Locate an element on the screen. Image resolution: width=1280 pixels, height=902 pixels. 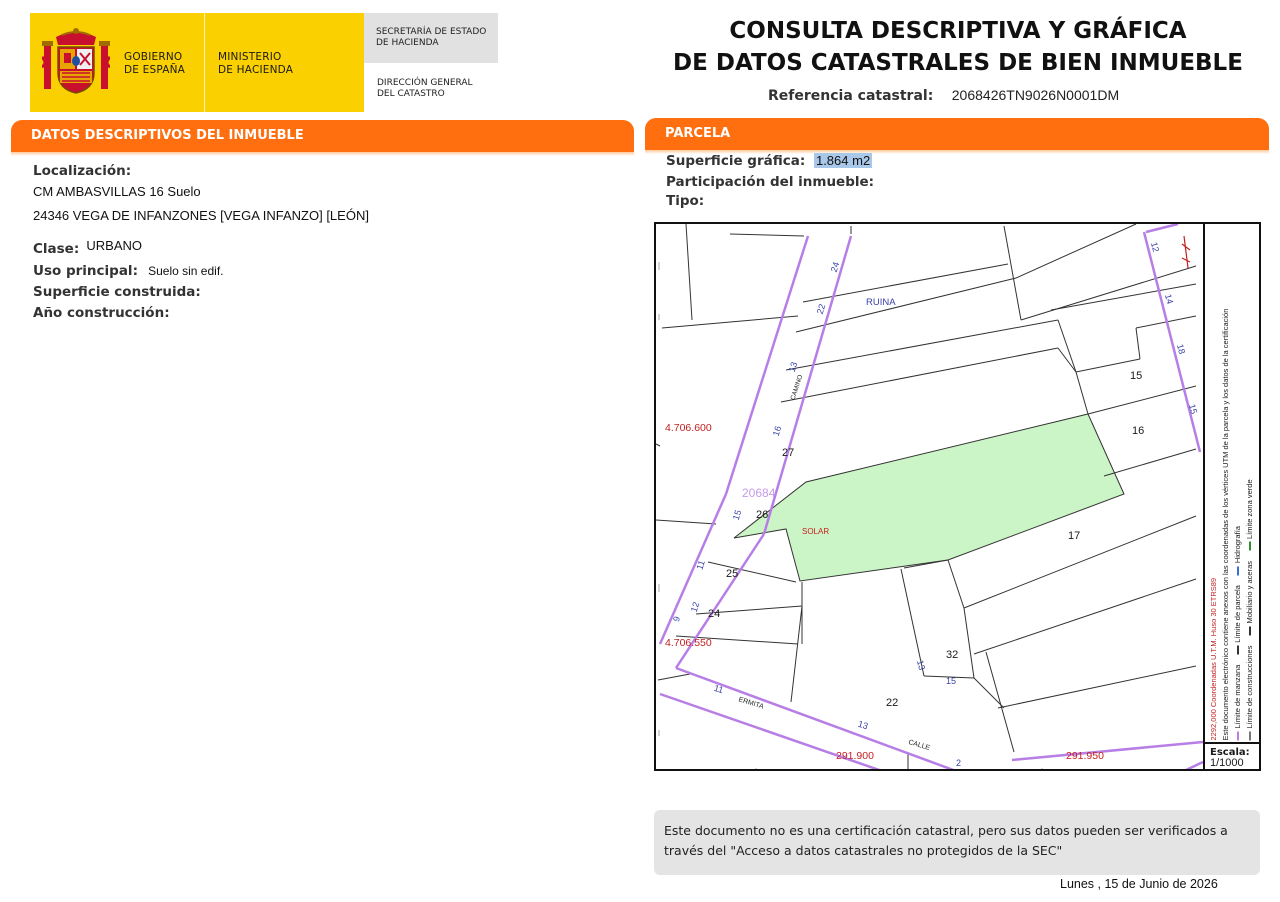
superficie-grafica-row: Superficie gráfica: 1.864 m2 is located at coordinates (769, 161).